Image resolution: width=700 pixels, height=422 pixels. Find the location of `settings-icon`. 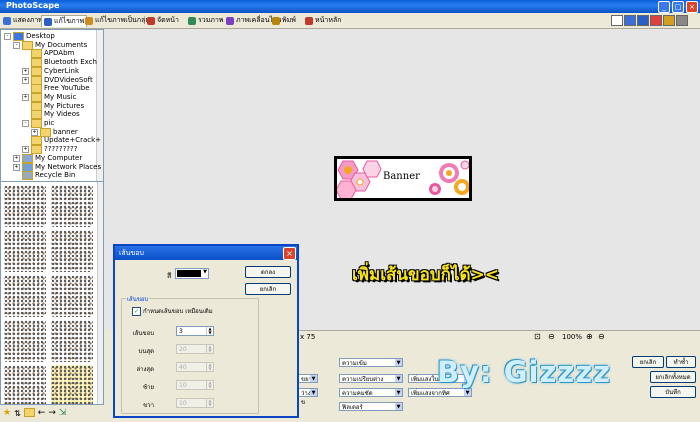

settings-icon is located at coordinates (669, 20).